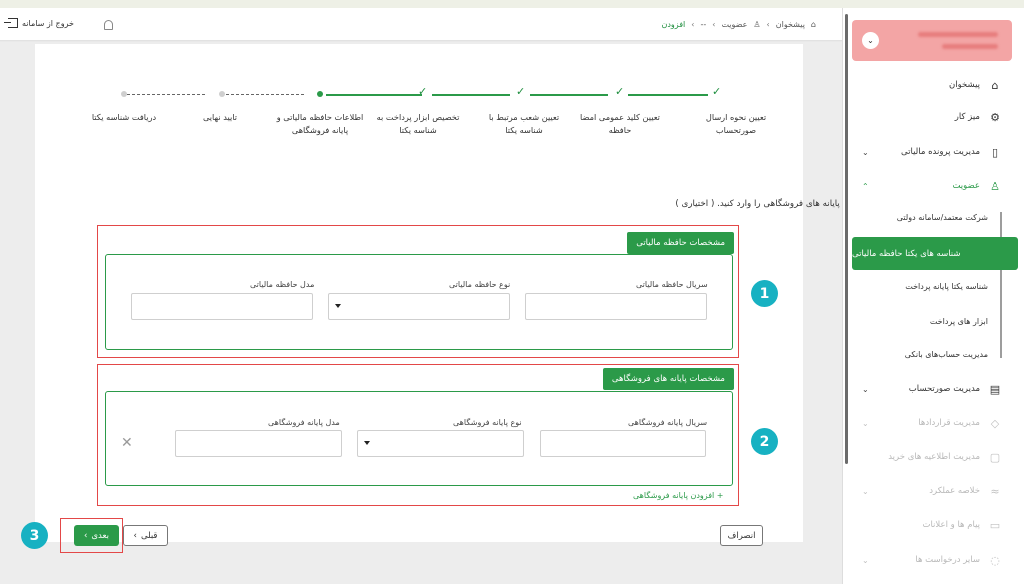  I want to click on step-label-active: اطلاعات حافظه مالیاتی و پایانه فروشگاهی, so click(320, 123).